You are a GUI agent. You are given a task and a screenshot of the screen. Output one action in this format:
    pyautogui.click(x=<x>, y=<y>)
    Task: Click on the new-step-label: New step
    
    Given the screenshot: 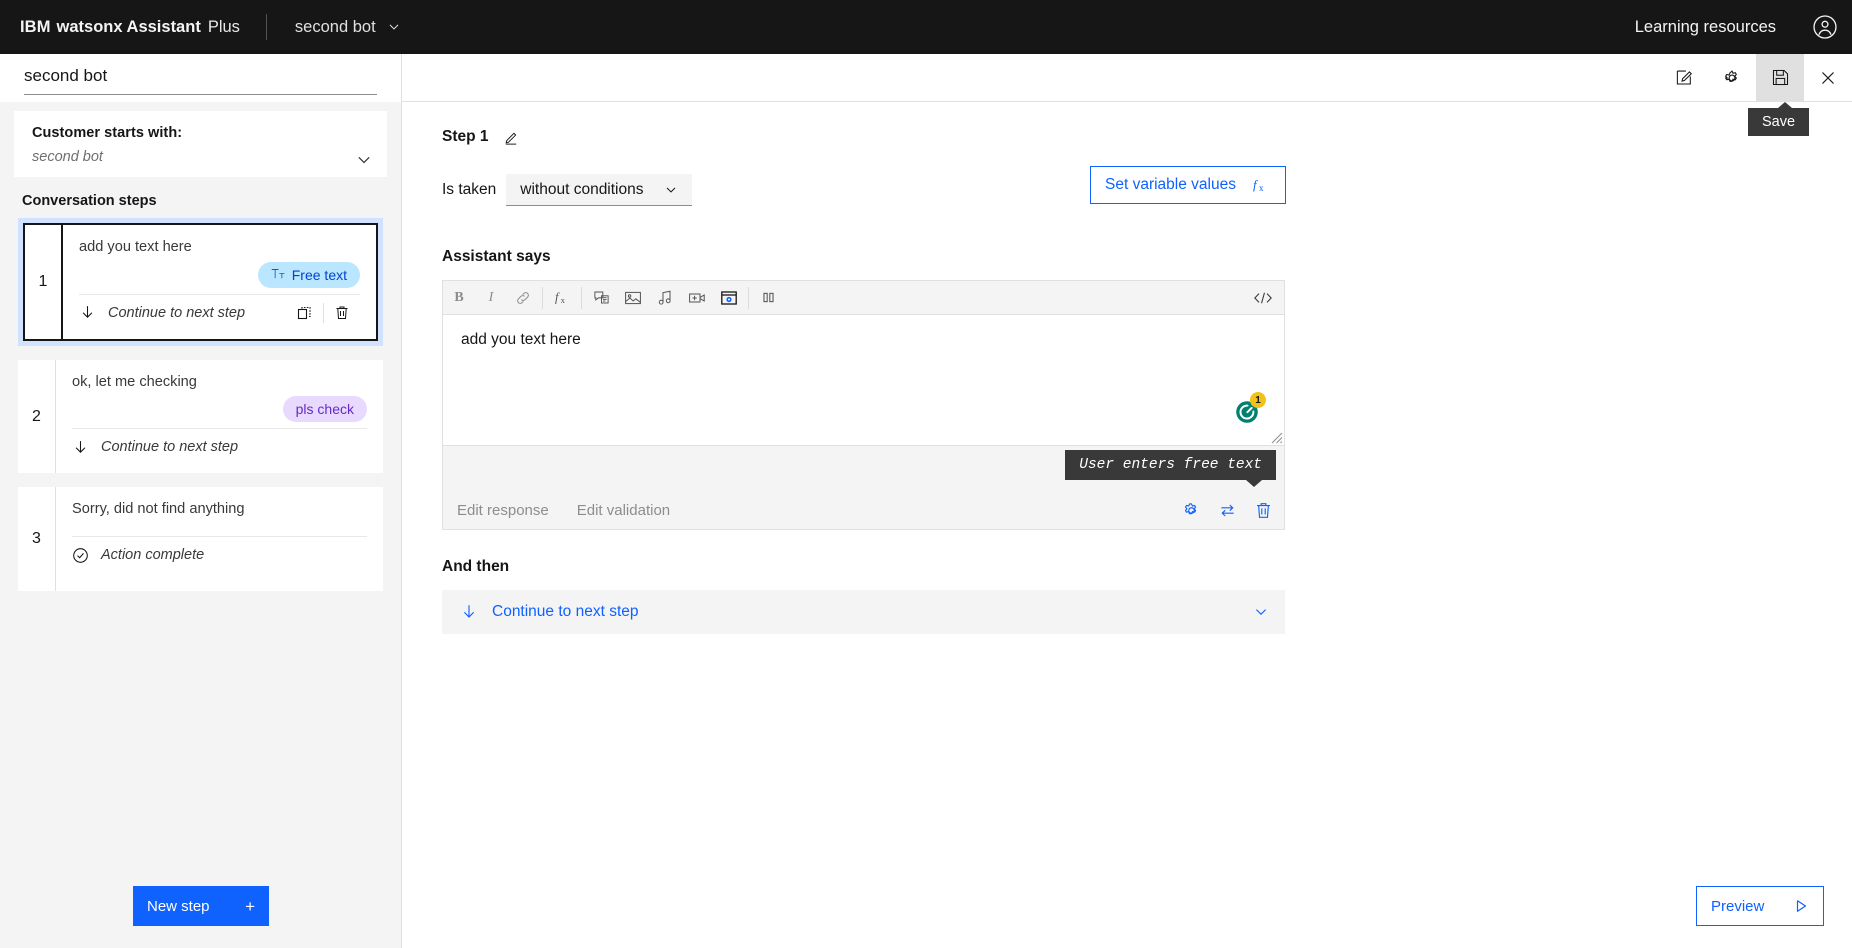 What is the action you would take?
    pyautogui.click(x=178, y=906)
    